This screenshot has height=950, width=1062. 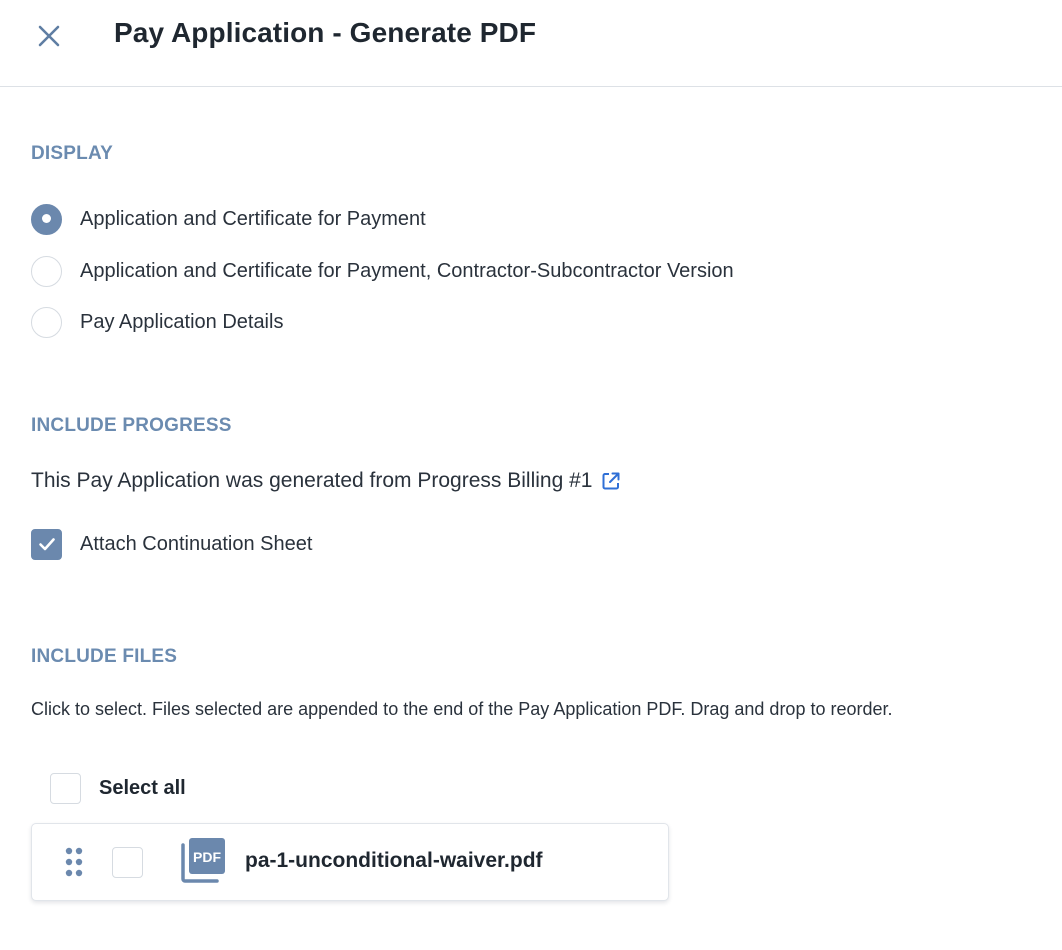 What do you see at coordinates (142, 787) in the screenshot?
I see `select-all-label: Select all` at bounding box center [142, 787].